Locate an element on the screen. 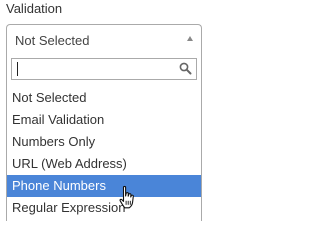  validation-select: Not Selected is located at coordinates (104, 39).